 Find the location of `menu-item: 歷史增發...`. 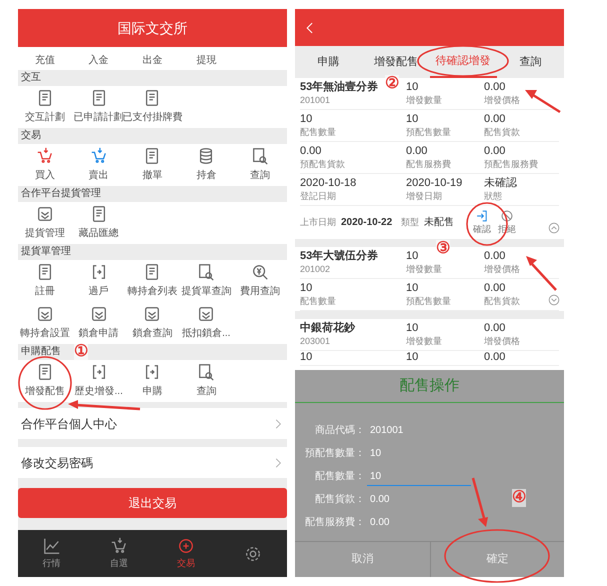

menu-item: 歷史增發... is located at coordinates (99, 381).